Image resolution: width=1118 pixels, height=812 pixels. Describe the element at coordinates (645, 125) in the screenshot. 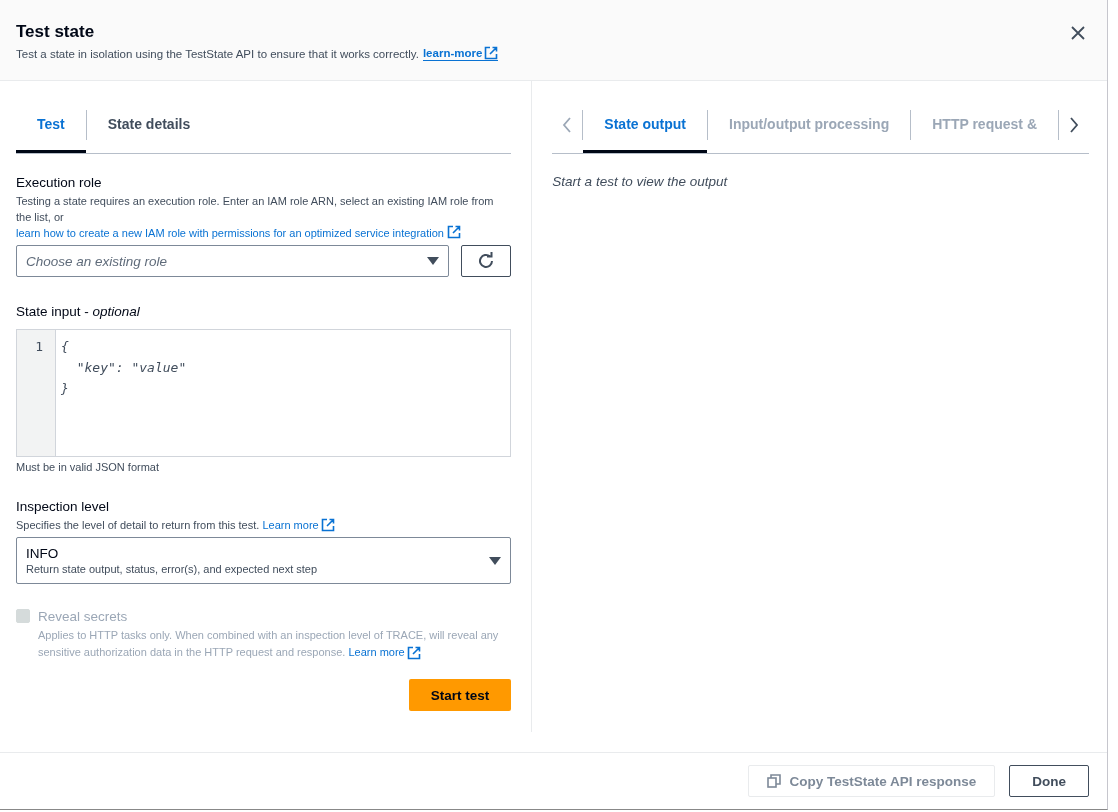

I see `tab: State output` at that location.